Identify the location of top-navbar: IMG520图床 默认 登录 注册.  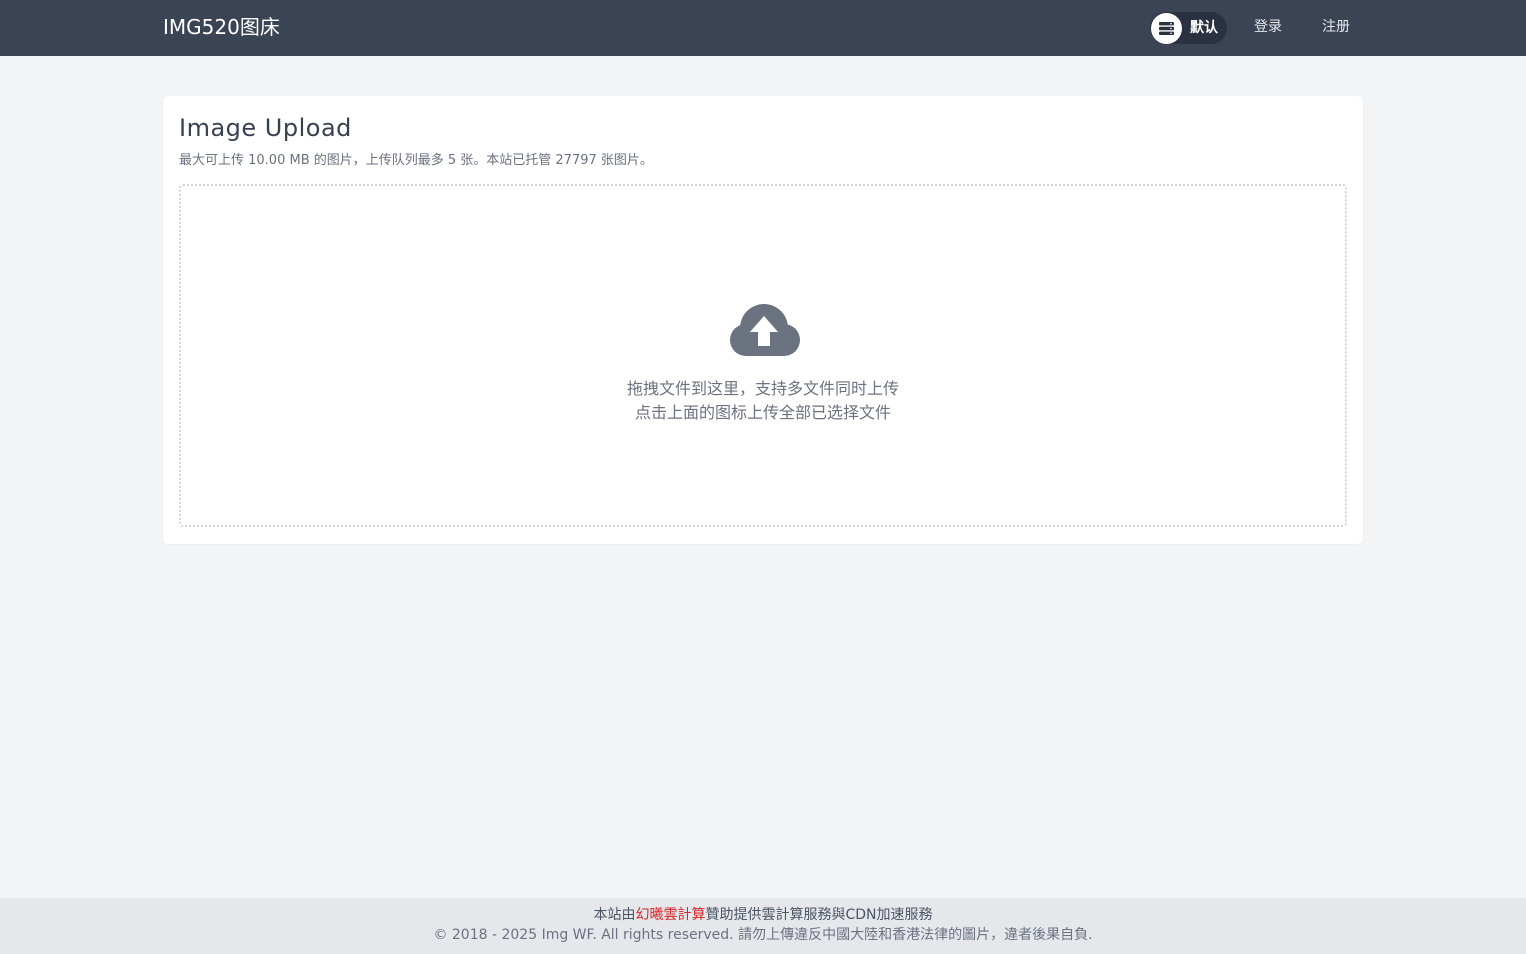
(763, 28).